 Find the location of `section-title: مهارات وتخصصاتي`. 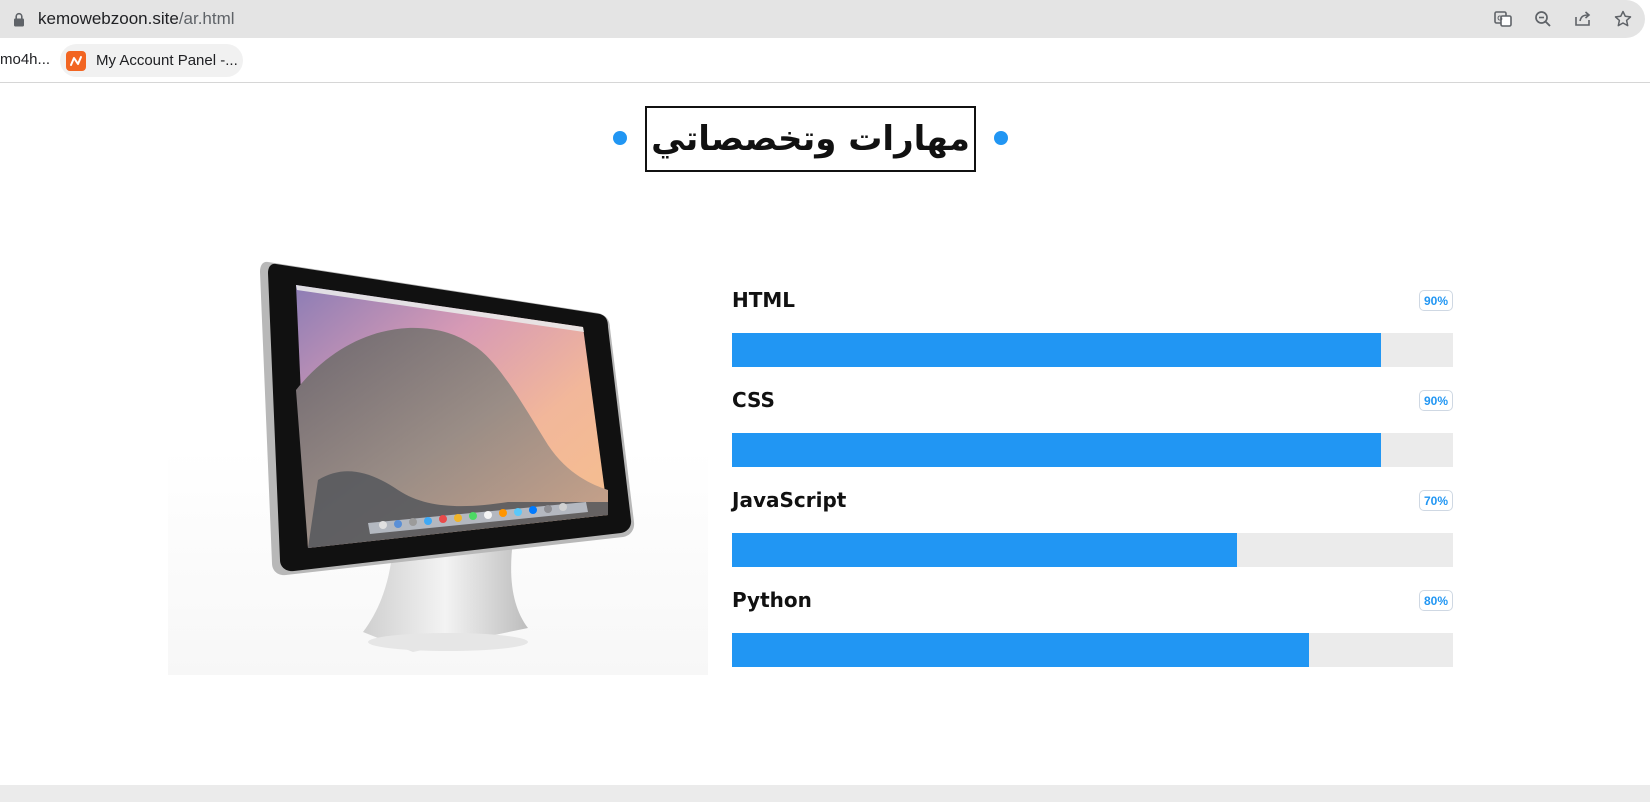

section-title: مهارات وتخصصاتي is located at coordinates (810, 139).